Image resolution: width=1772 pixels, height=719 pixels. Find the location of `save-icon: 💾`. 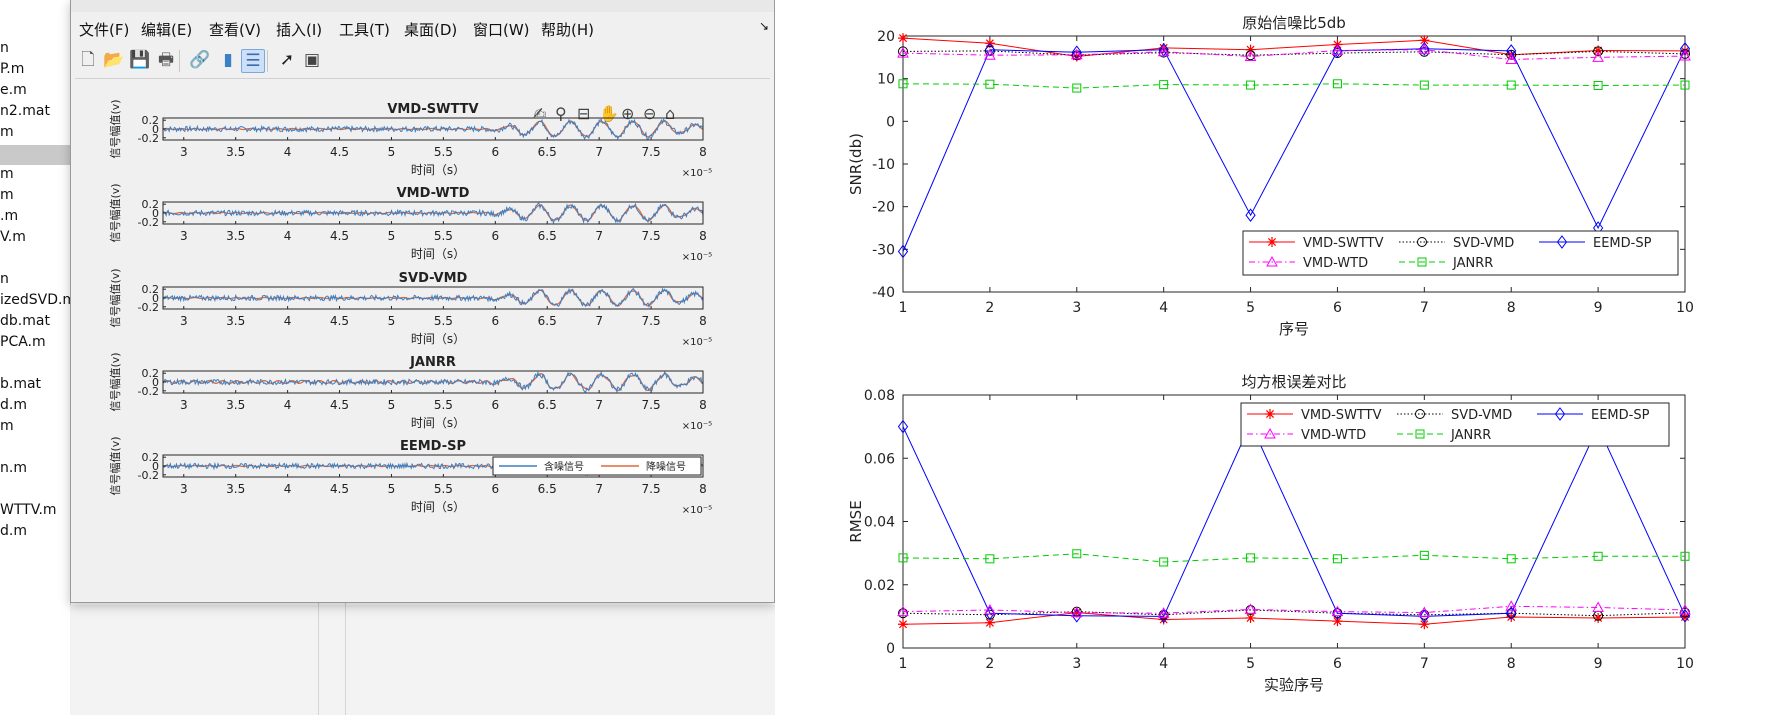

save-icon: 💾 is located at coordinates (140, 60).